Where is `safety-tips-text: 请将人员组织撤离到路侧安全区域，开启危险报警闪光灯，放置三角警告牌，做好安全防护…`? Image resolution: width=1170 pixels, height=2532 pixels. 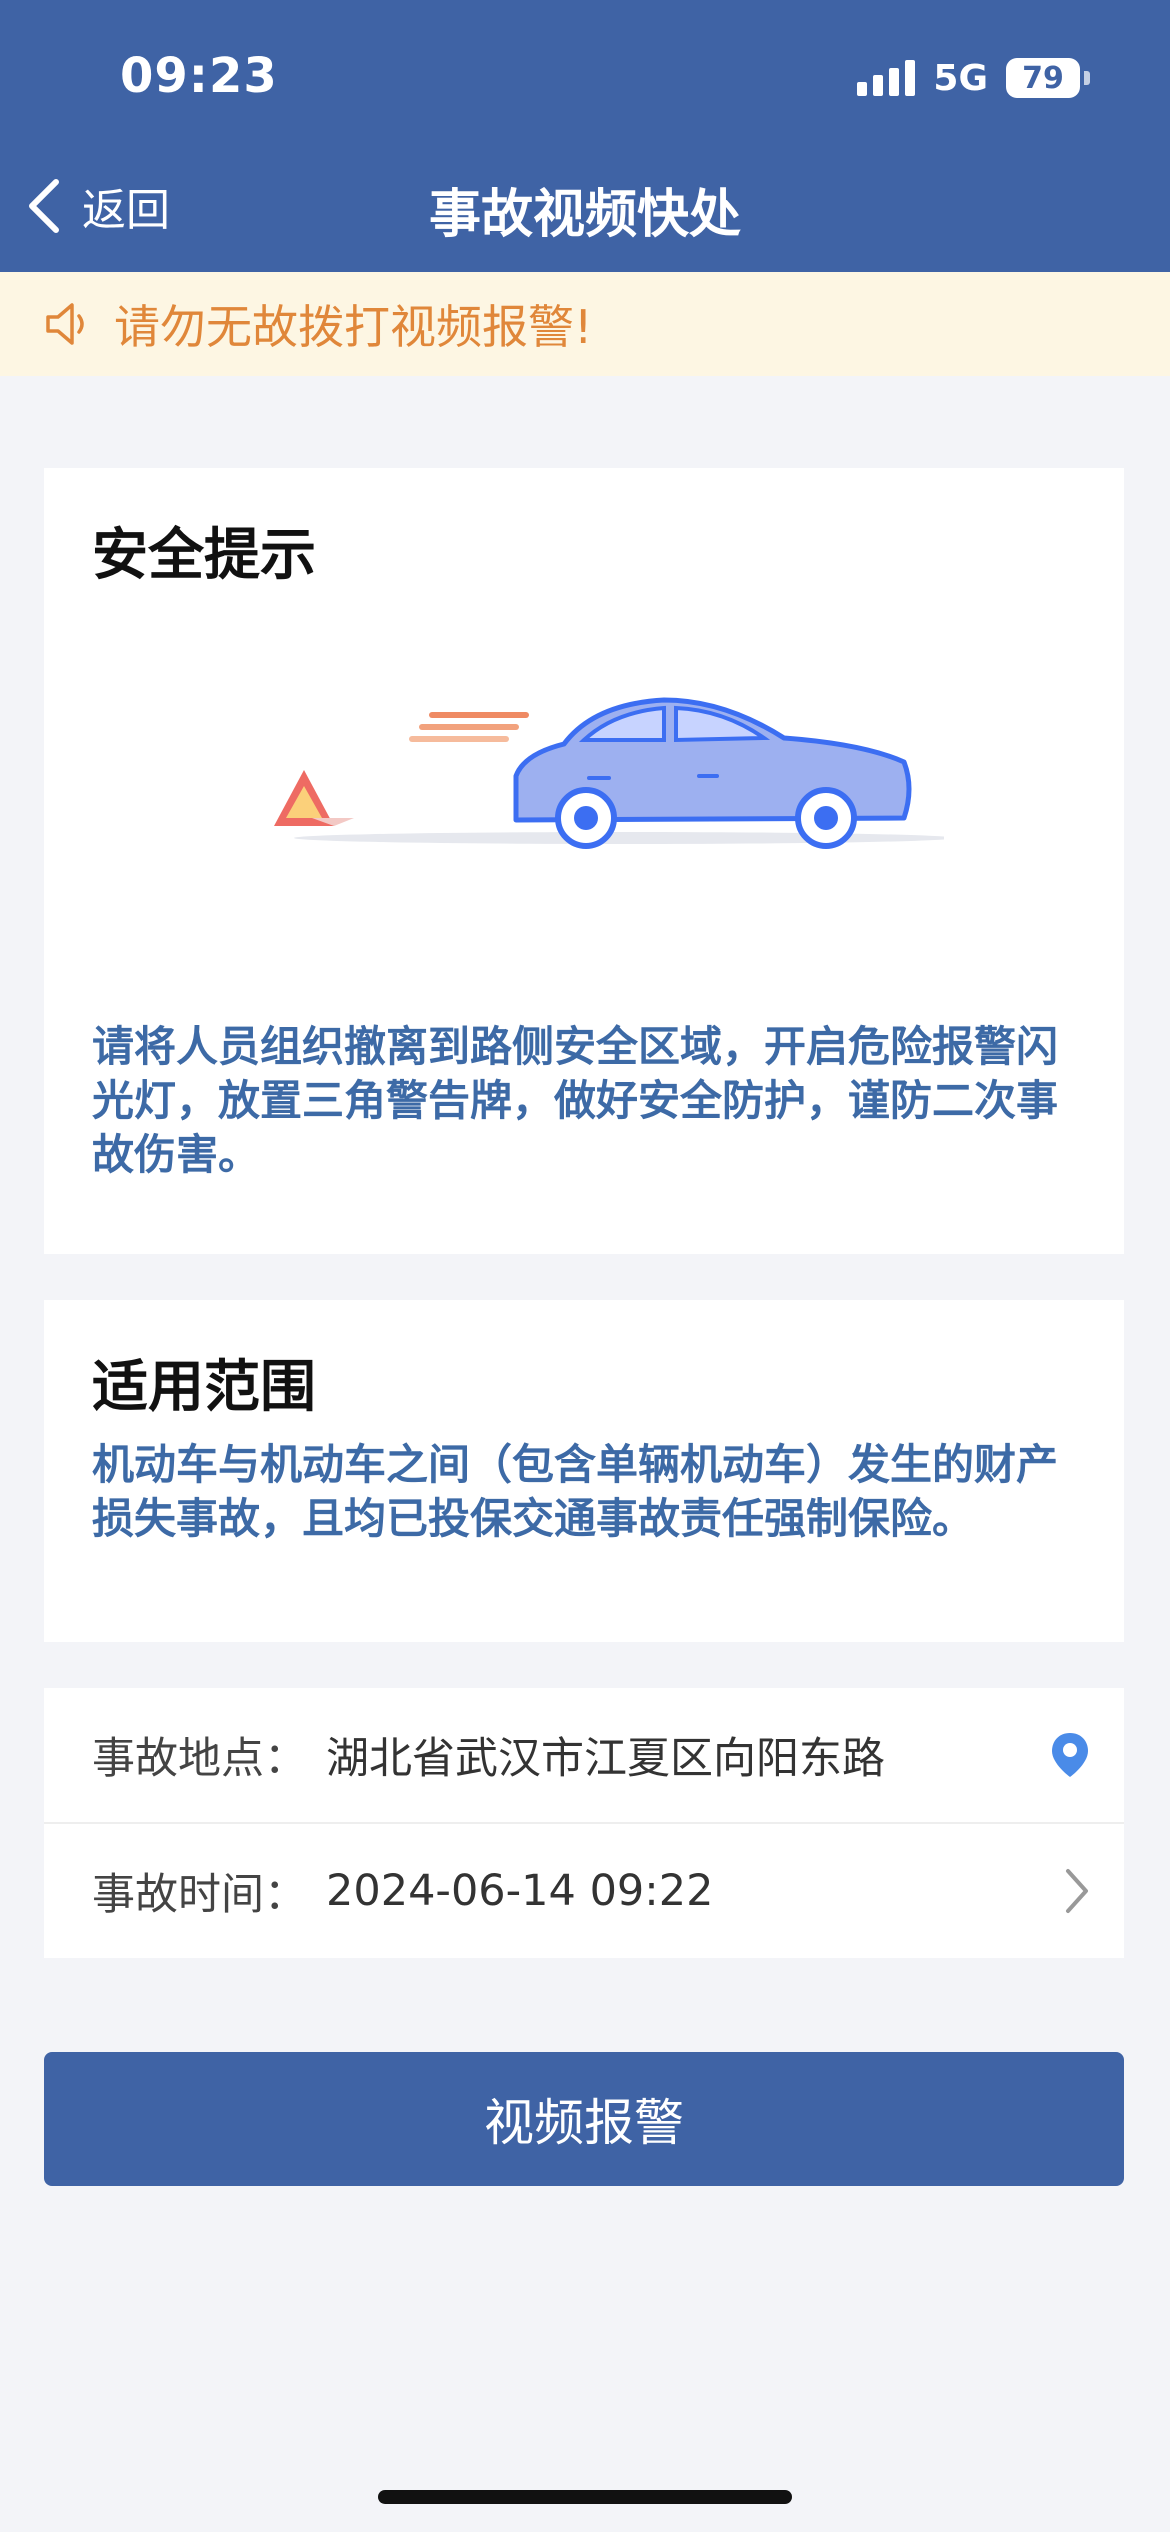
safety-tips-text: 请将人员组织撤离到路侧安全区域，开启危险报警闪光灯，放置三角警告牌，做好安全防护… is located at coordinates (575, 1100).